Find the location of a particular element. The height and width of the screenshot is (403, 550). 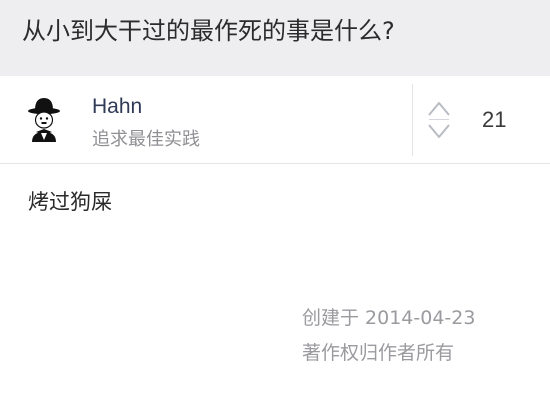

answer-meta: 创建于 2014-04-23 著作权归作者所有 is located at coordinates (411, 336).